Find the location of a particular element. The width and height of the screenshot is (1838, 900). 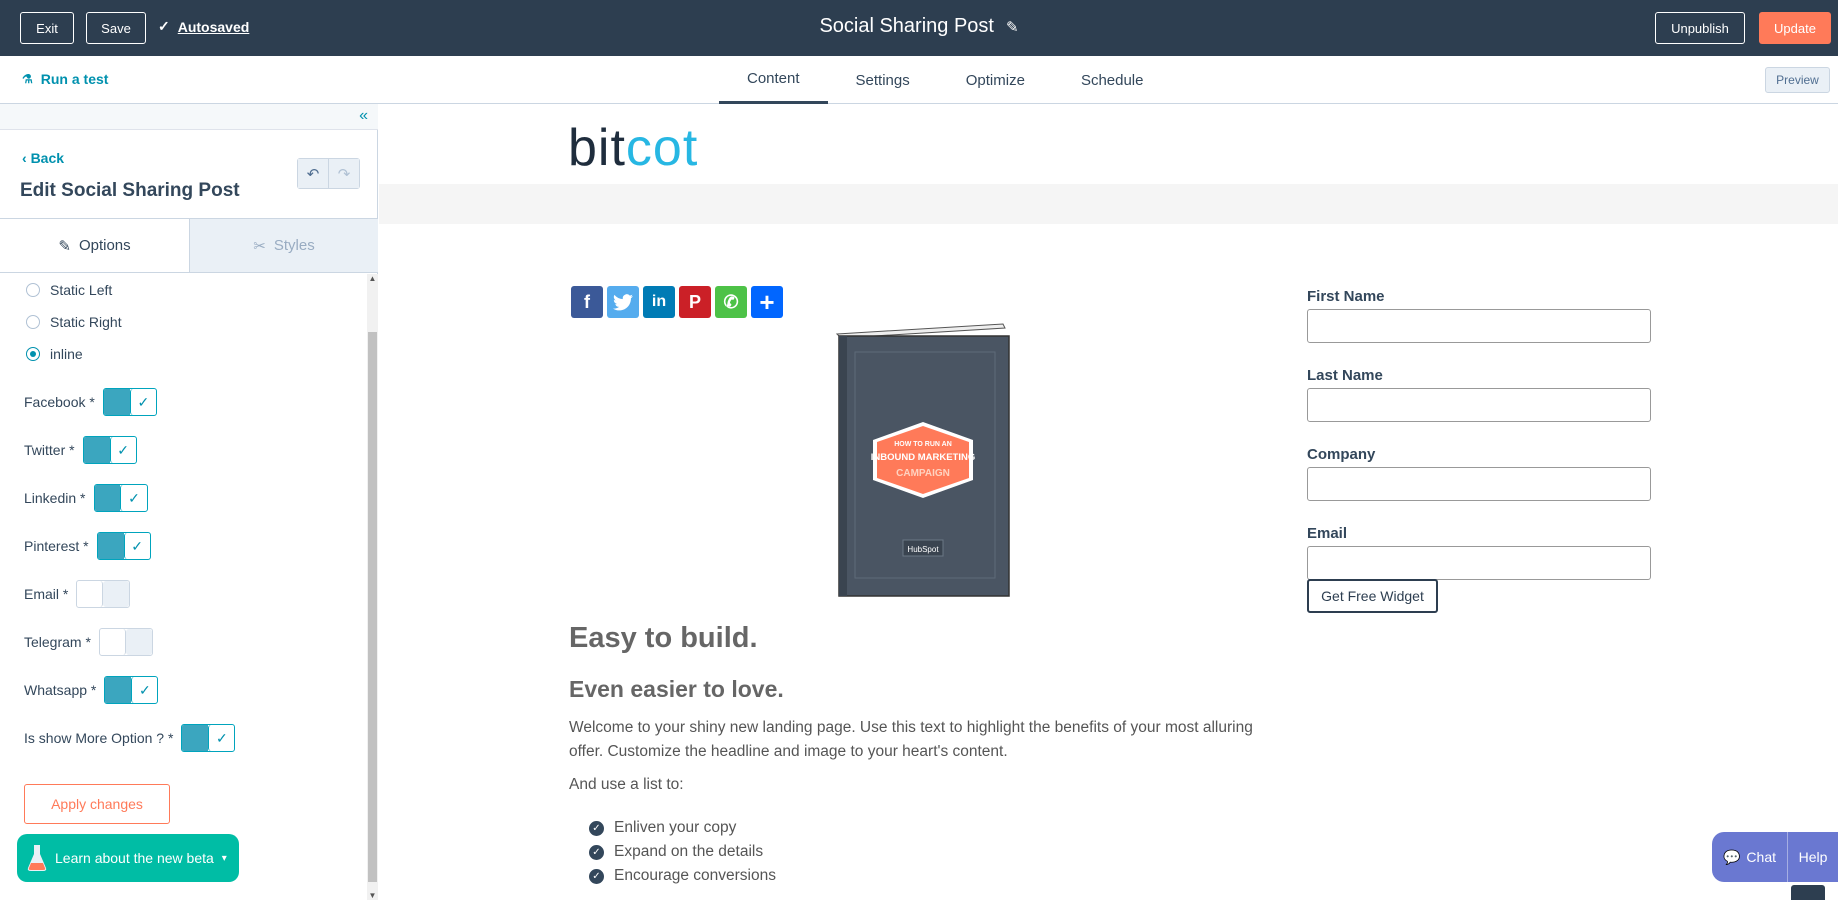

more-share-icon: + is located at coordinates (767, 302).